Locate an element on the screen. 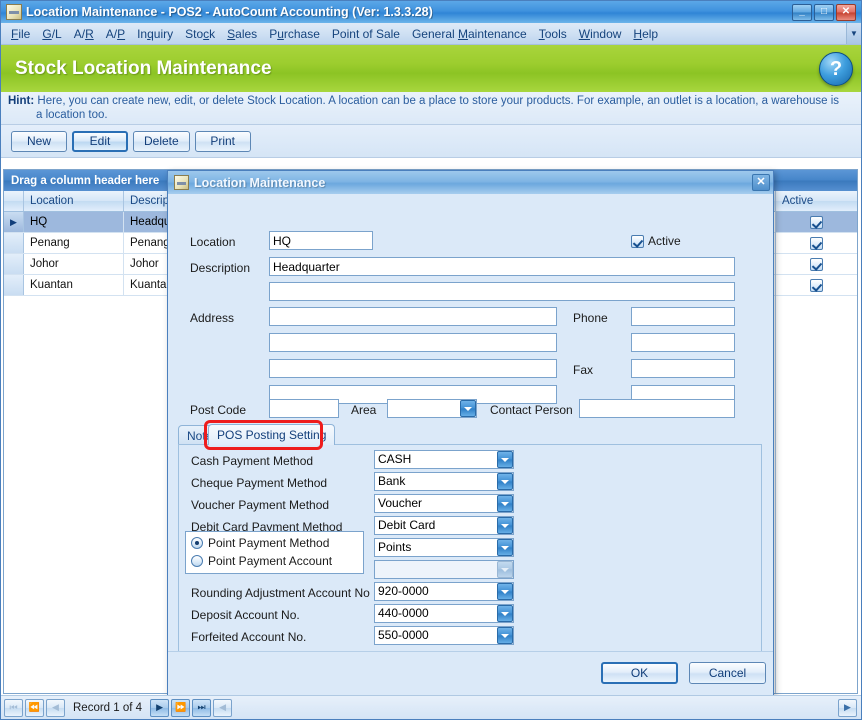  help-icon: ? is located at coordinates (836, 68).